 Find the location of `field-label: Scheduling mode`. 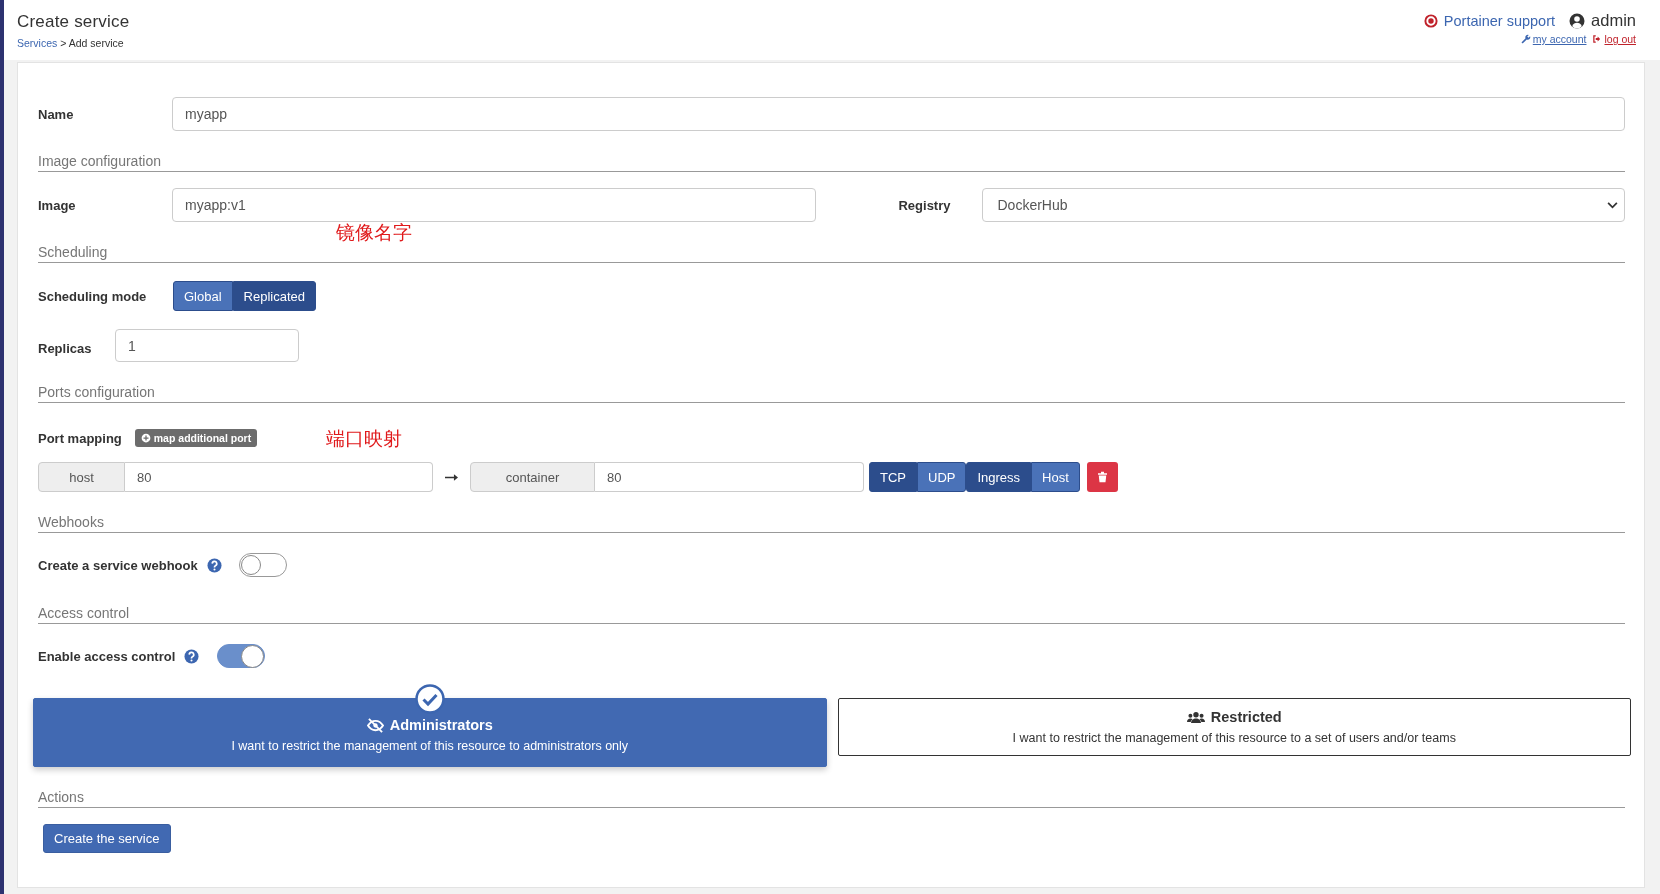

field-label: Scheduling mode is located at coordinates (93, 296).